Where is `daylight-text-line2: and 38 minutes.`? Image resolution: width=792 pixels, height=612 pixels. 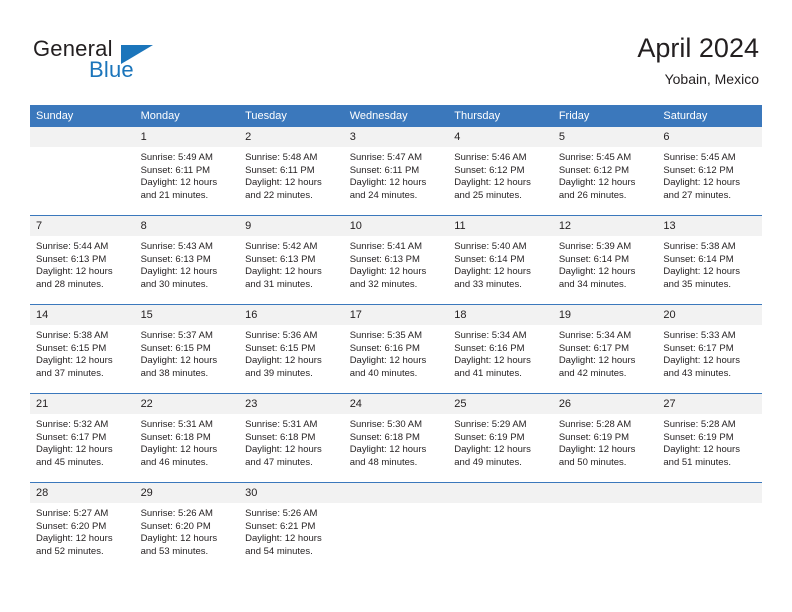 daylight-text-line2: and 38 minutes. is located at coordinates (174, 373).